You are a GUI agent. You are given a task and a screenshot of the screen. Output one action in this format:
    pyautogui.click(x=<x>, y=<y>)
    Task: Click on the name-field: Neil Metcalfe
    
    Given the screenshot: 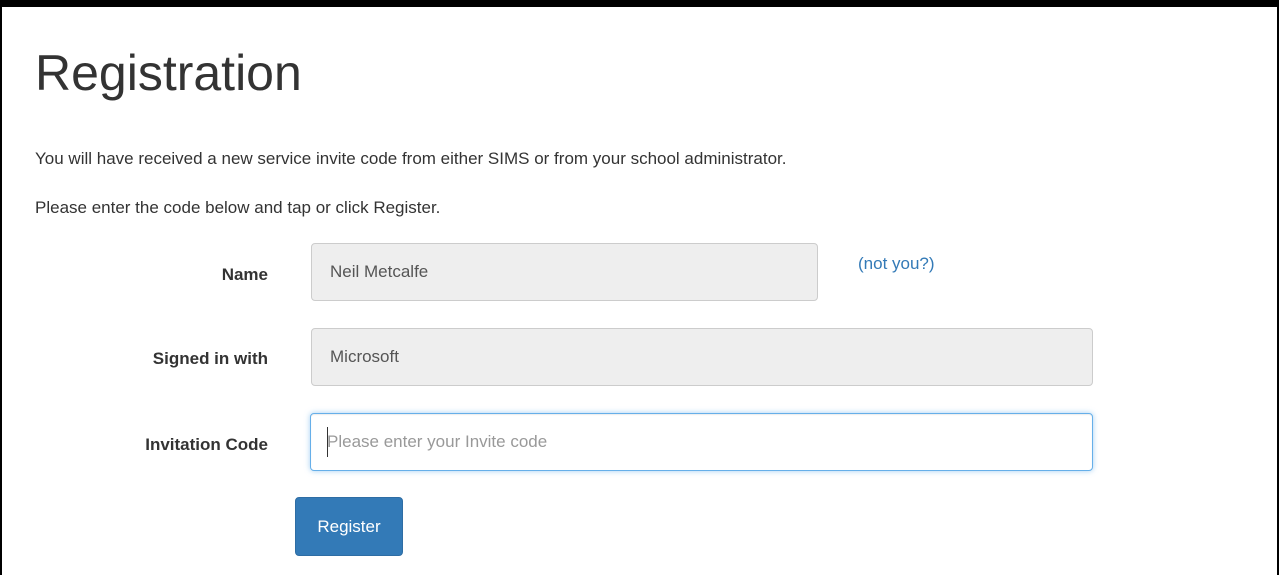 What is the action you would take?
    pyautogui.click(x=564, y=272)
    